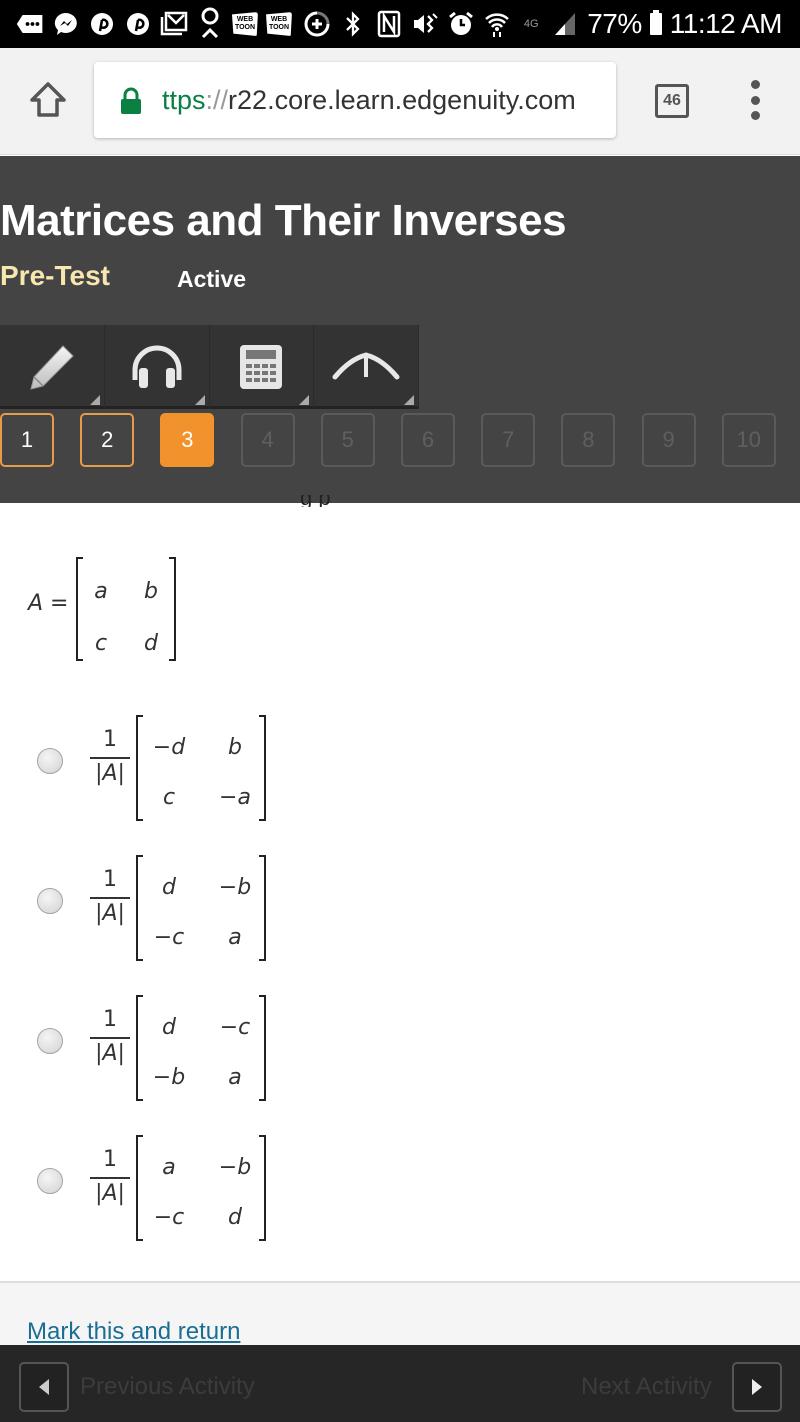 This screenshot has width=800, height=1422. I want to click on question-9-button: 9, so click(668, 440).